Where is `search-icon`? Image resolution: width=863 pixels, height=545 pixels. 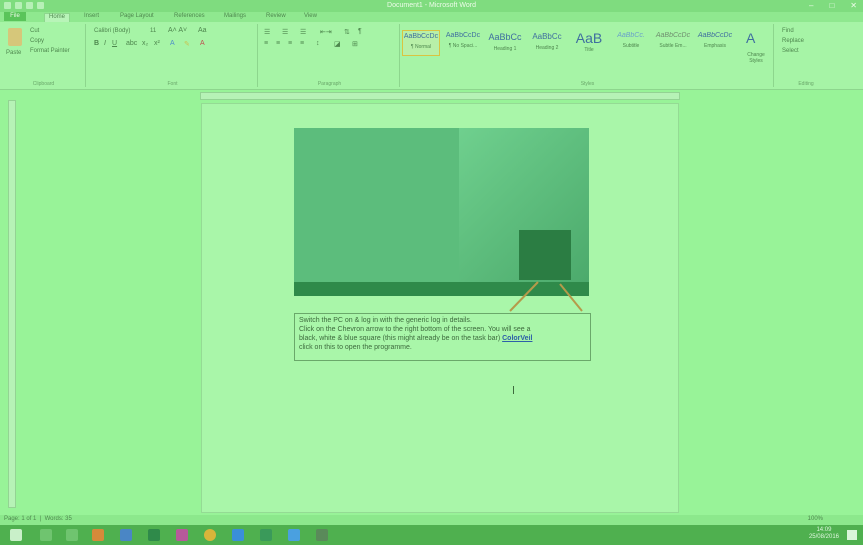
search-icon is located at coordinates (46, 535).